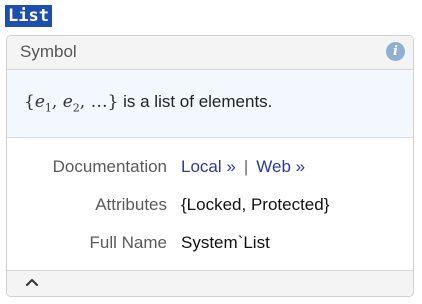 This screenshot has width=422, height=304. Describe the element at coordinates (395, 51) in the screenshot. I see `info-icon: i` at that location.